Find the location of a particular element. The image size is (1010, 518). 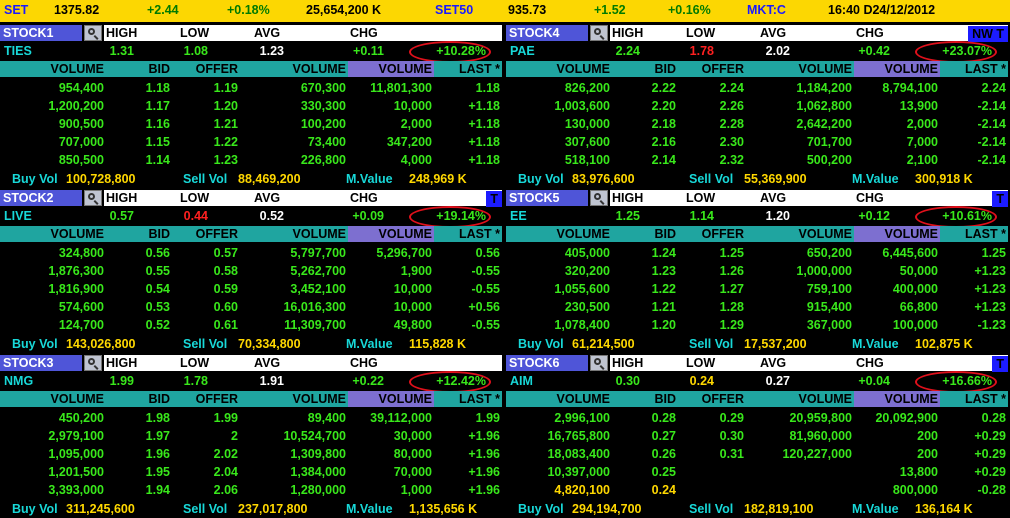

col-offer-volume: VOLUME is located at coordinates (319, 234).